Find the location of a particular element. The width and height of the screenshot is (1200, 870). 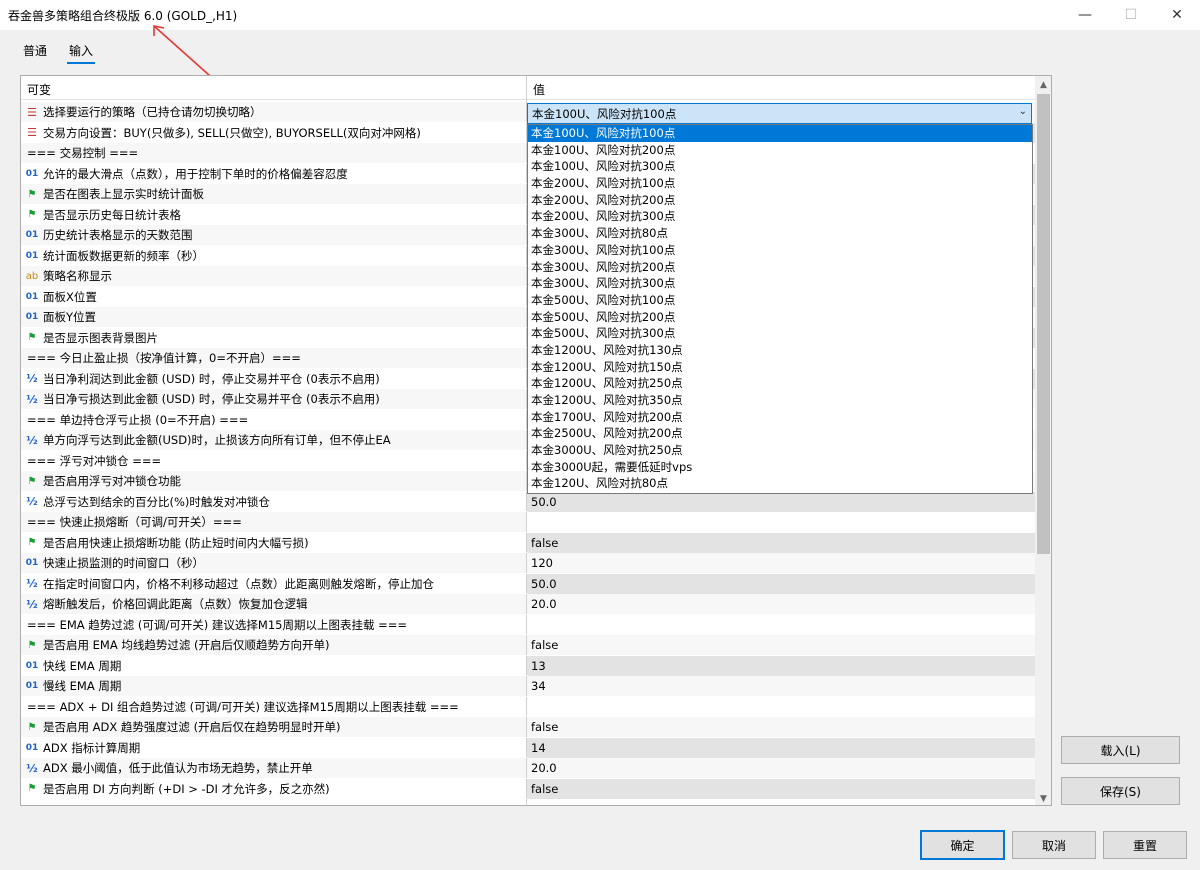

dropdown-option: 本金300U、风险对抗80点 is located at coordinates (780, 233).